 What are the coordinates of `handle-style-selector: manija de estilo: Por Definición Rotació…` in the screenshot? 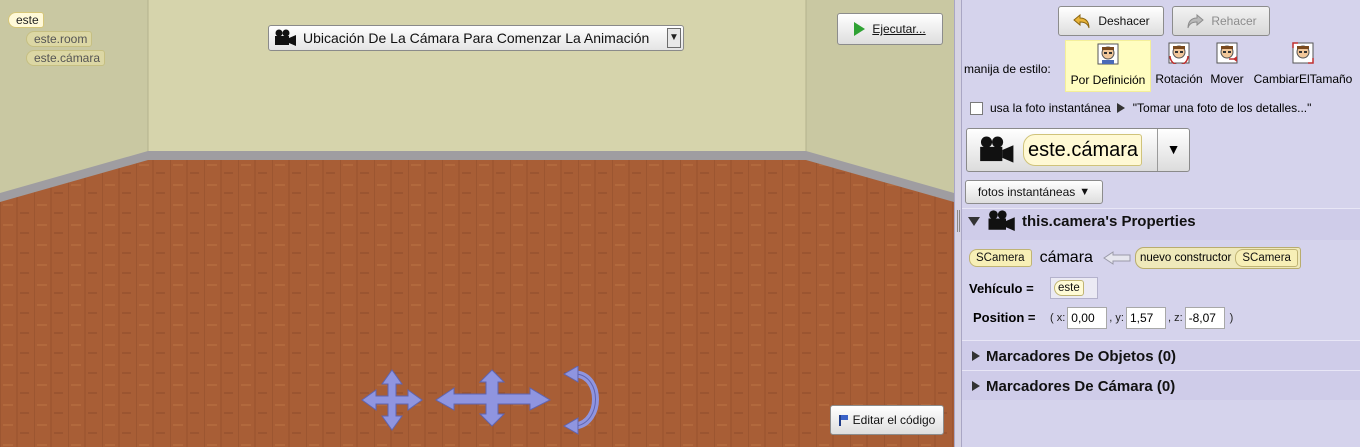 It's located at (1161, 66).